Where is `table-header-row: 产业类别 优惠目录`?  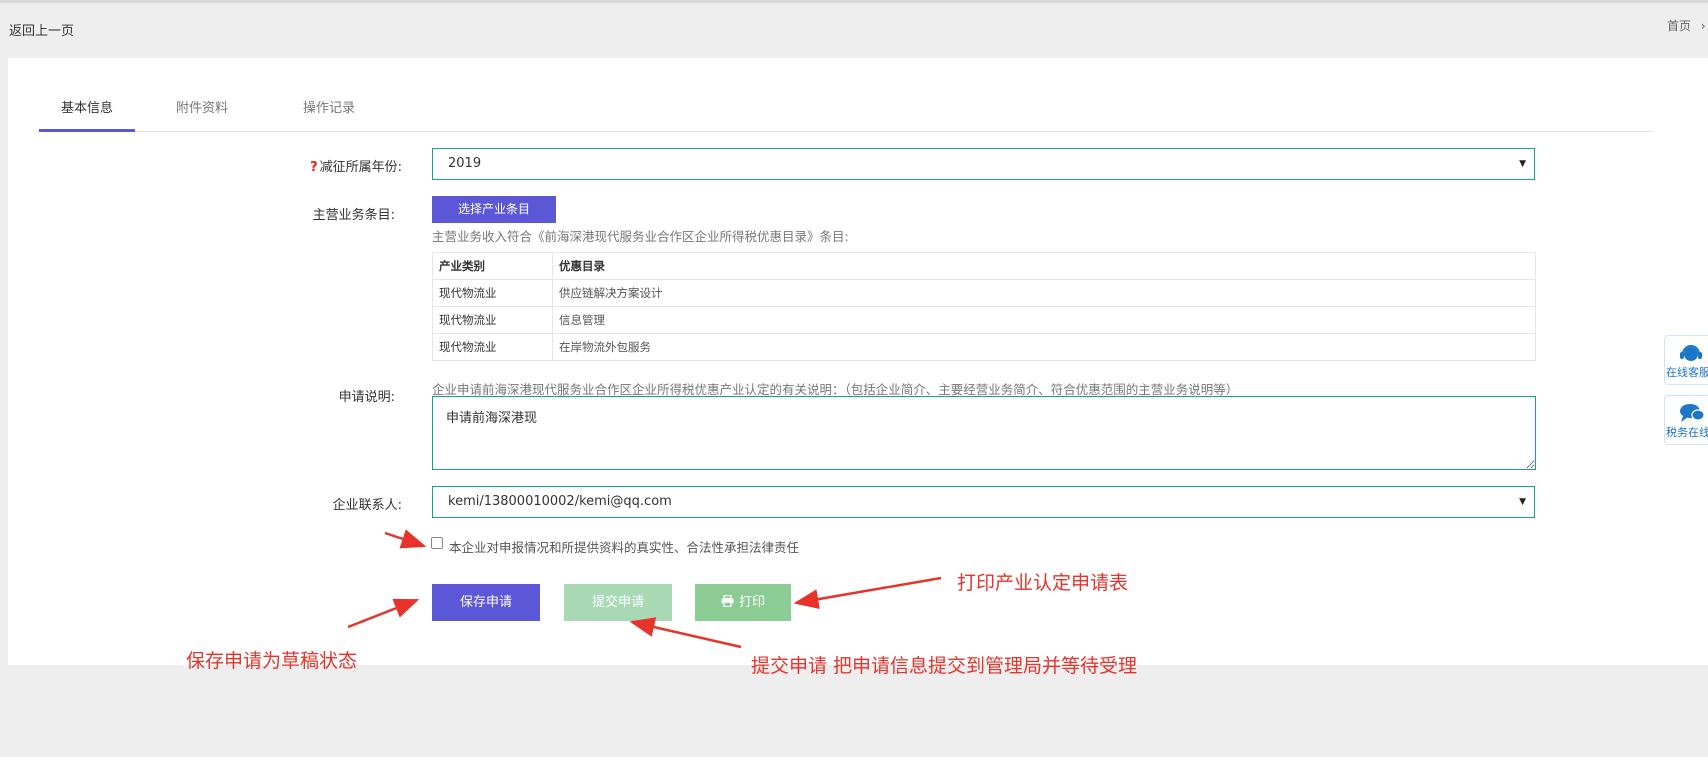 table-header-row: 产业类别 优惠目录 is located at coordinates (984, 266).